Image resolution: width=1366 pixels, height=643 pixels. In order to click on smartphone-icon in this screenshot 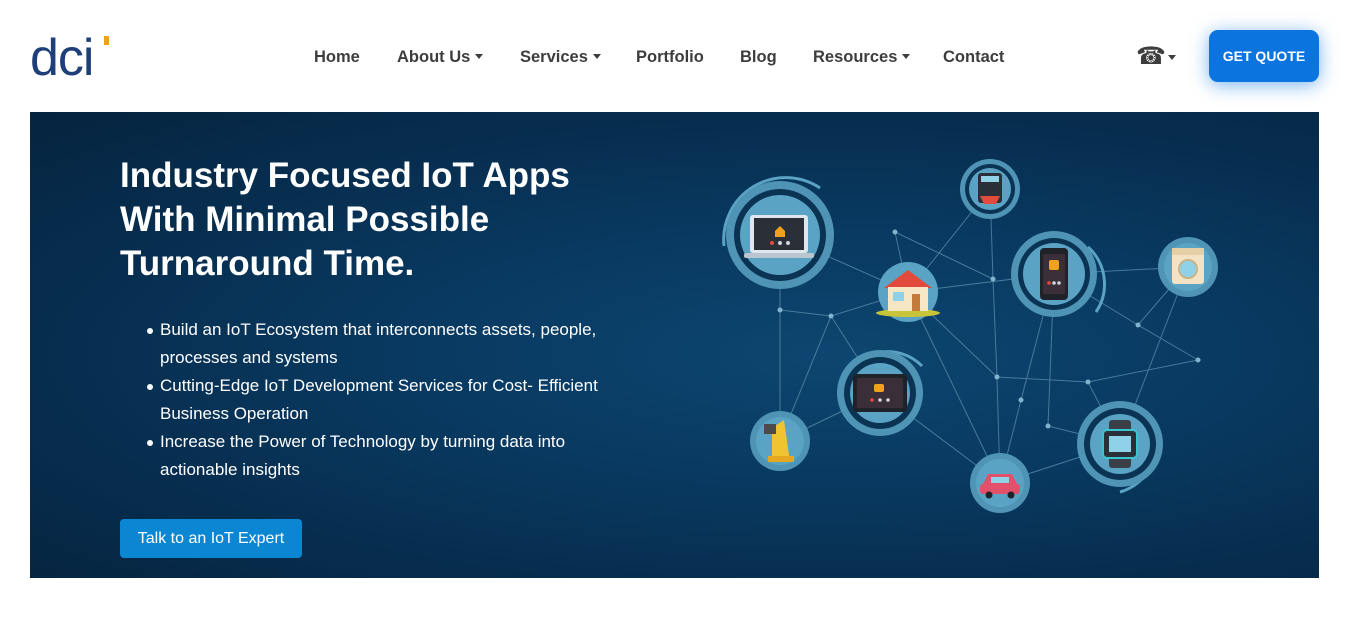, I will do `click(1058, 274)`.